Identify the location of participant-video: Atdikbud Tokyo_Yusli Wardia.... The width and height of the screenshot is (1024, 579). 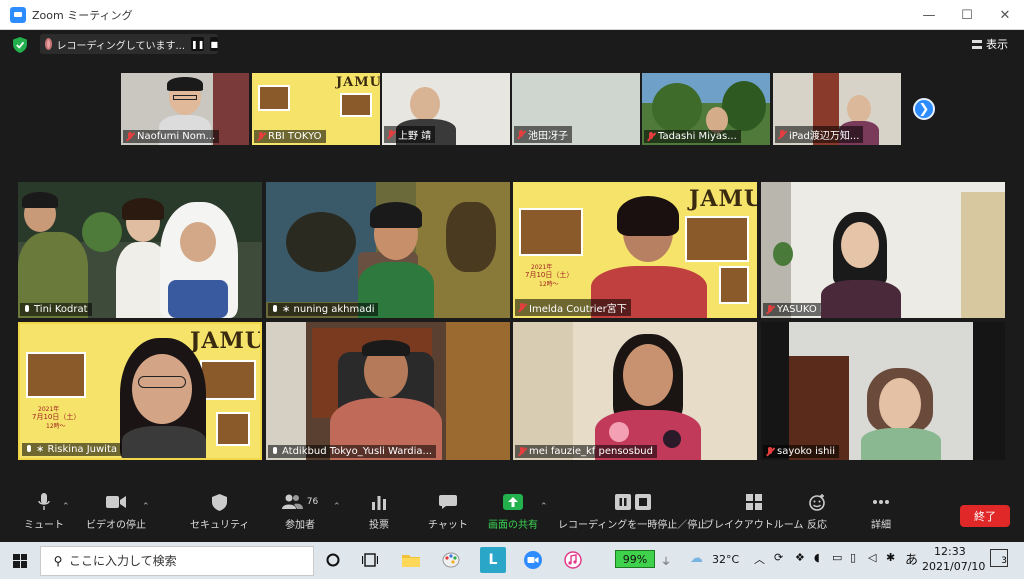
(388, 391).